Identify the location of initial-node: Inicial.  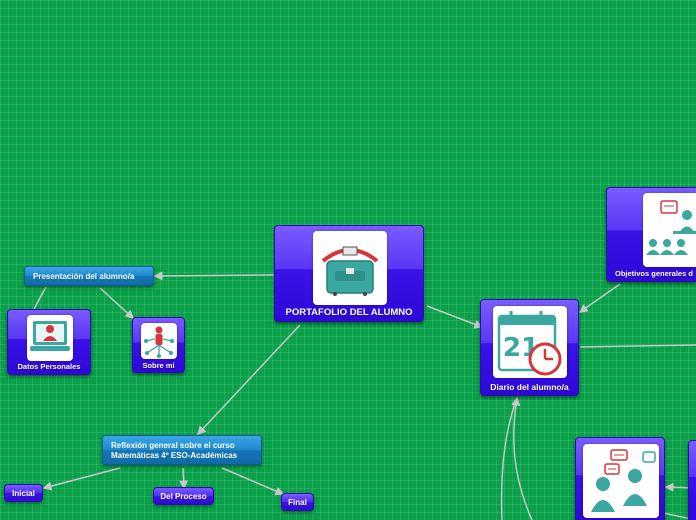
(23, 493).